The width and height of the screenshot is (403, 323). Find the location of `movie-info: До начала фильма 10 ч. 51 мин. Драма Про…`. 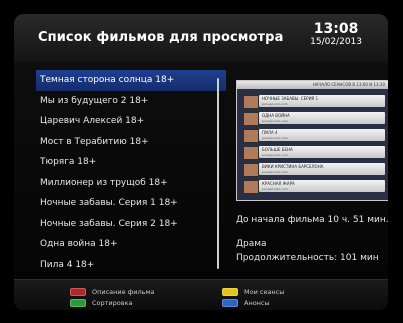

movie-info: До начала фильма 10 ч. 51 мин. Драма Про… is located at coordinates (312, 239).